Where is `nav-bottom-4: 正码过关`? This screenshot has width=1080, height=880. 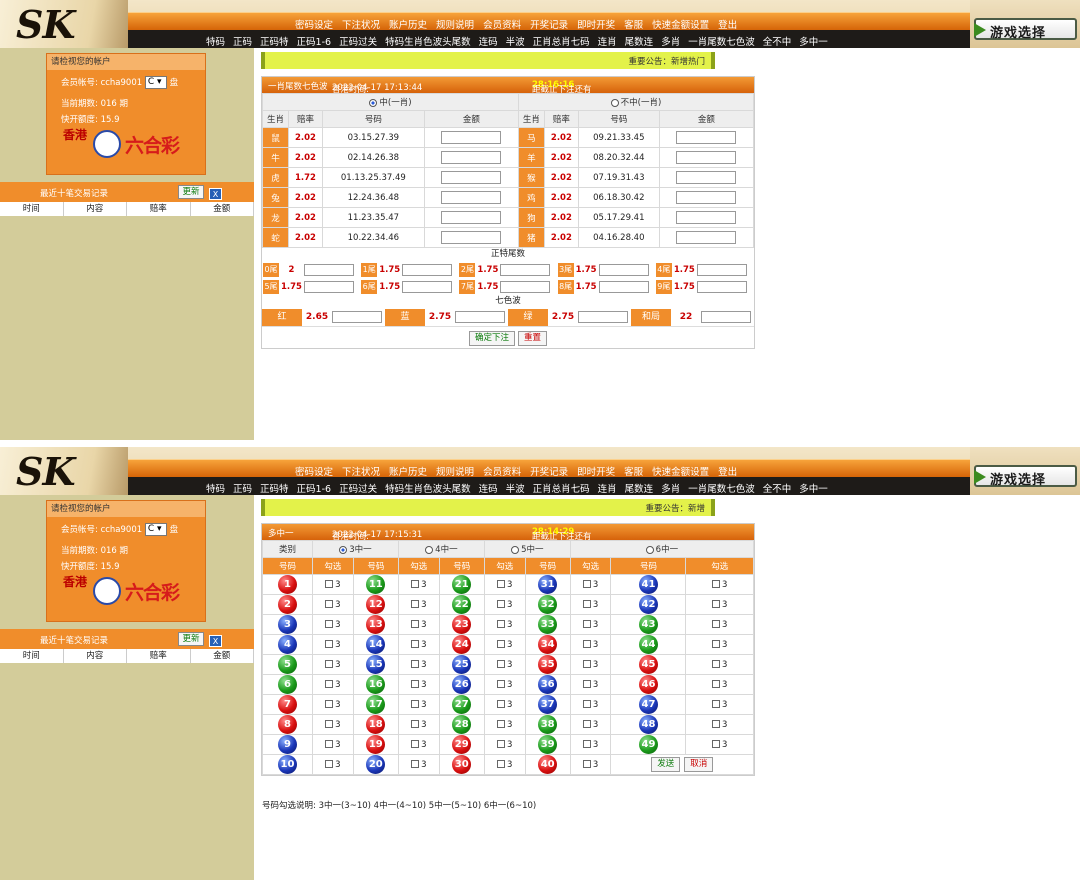 nav-bottom-4: 正码过关 is located at coordinates (358, 41).